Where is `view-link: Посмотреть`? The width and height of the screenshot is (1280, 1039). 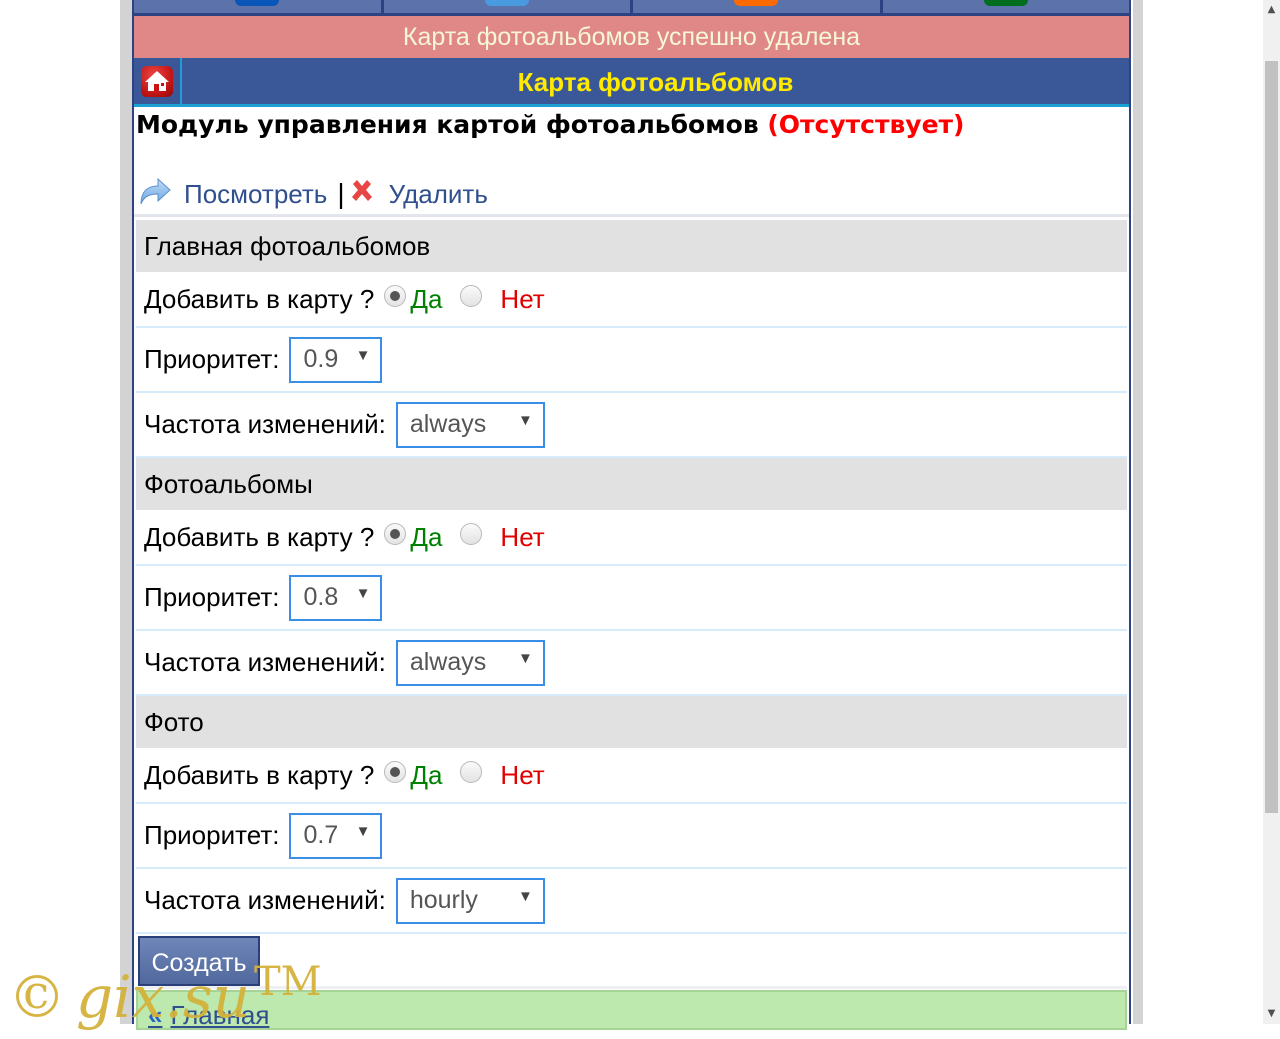 view-link: Посмотреть is located at coordinates (255, 194).